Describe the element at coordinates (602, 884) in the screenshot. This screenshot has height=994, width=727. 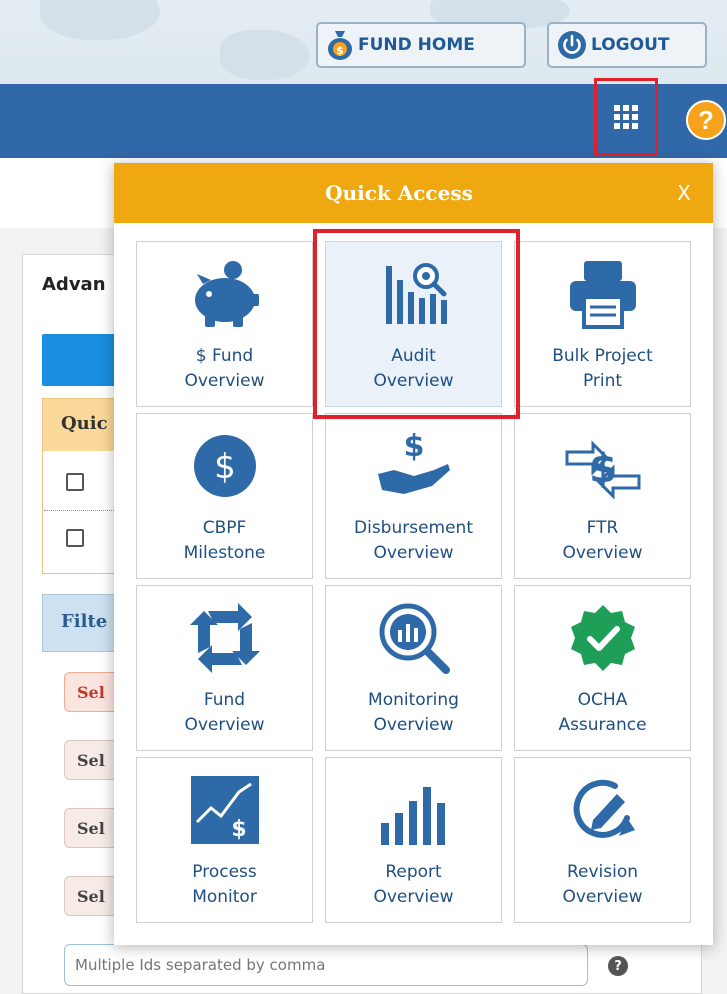
I see `tile-label: Revision Overview` at that location.